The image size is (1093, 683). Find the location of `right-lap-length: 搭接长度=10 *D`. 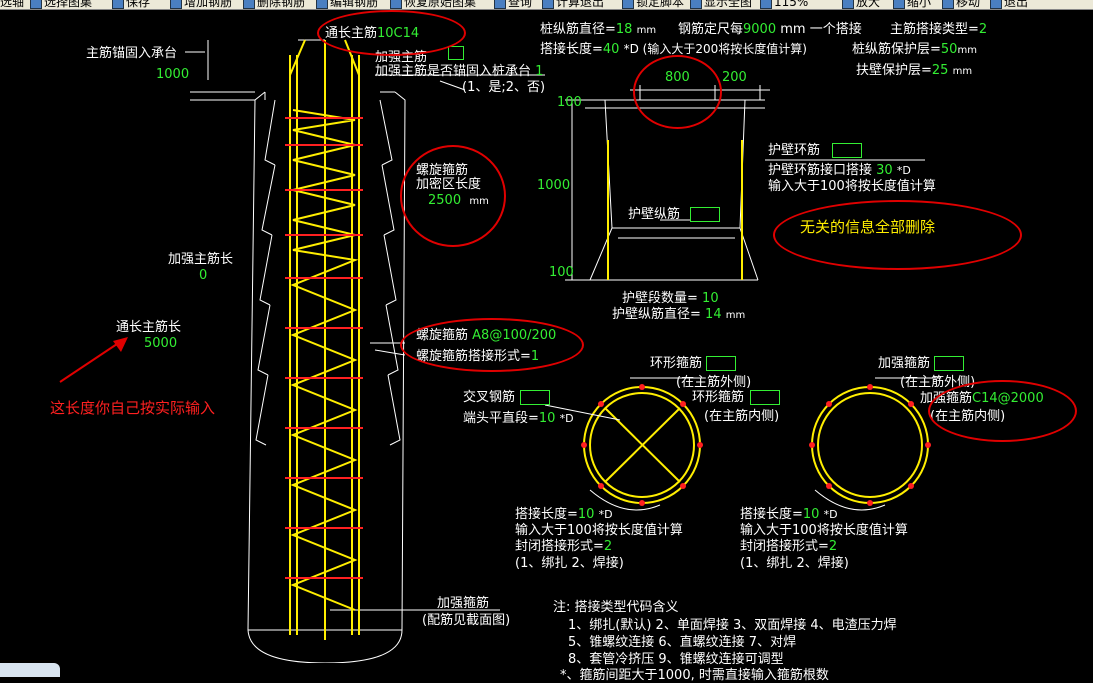

right-lap-length: 搭接长度=10 *D is located at coordinates (789, 514).